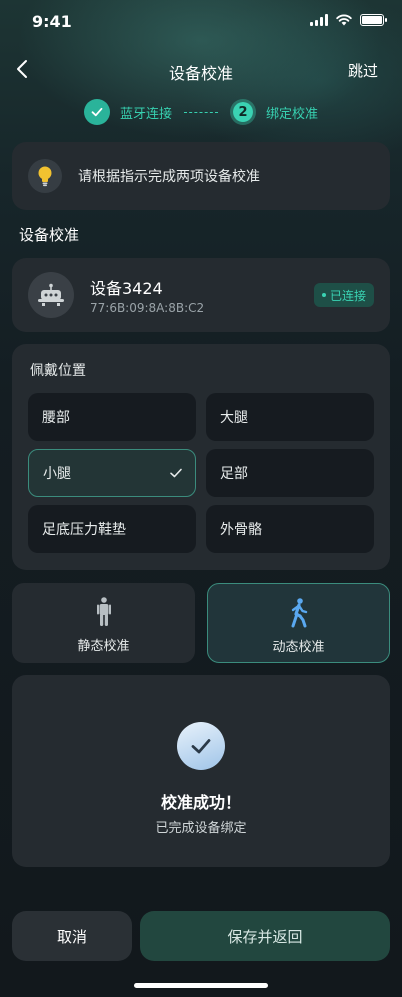 The image size is (402, 997). What do you see at coordinates (57, 474) in the screenshot?
I see `wear-option-label: 小腿` at bounding box center [57, 474].